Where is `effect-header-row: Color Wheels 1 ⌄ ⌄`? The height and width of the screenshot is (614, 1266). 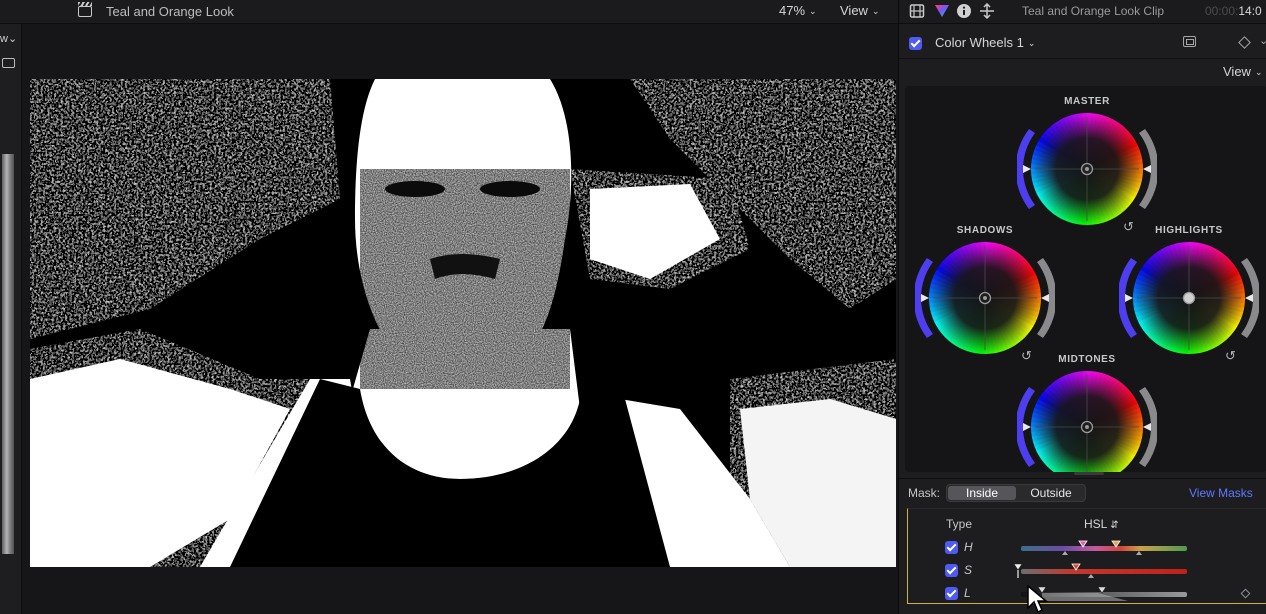 effect-header-row: Color Wheels 1 ⌄ ⌄ is located at coordinates (1082, 43).